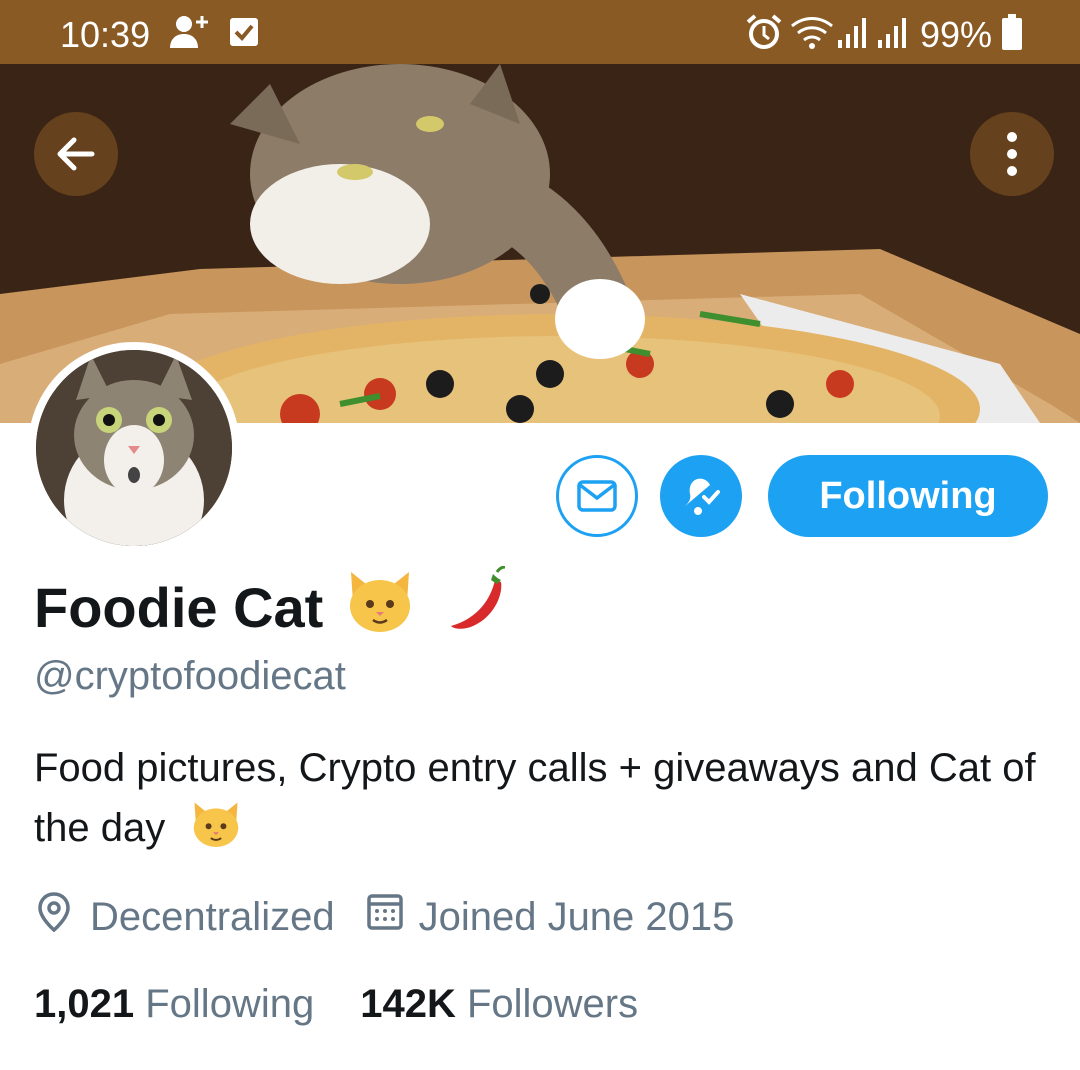 Image resolution: width=1080 pixels, height=1070 pixels. I want to click on followers-count: 142K, so click(408, 1004).